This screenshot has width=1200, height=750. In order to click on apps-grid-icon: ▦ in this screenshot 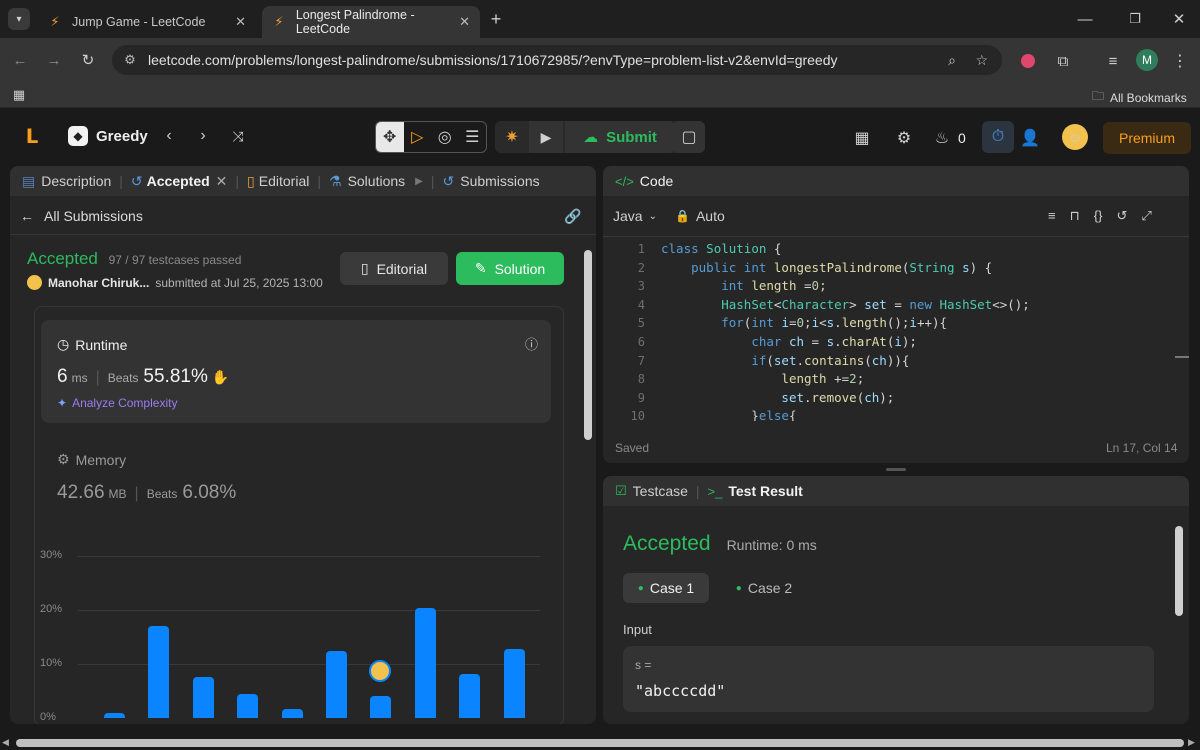, I will do `click(19, 95)`.